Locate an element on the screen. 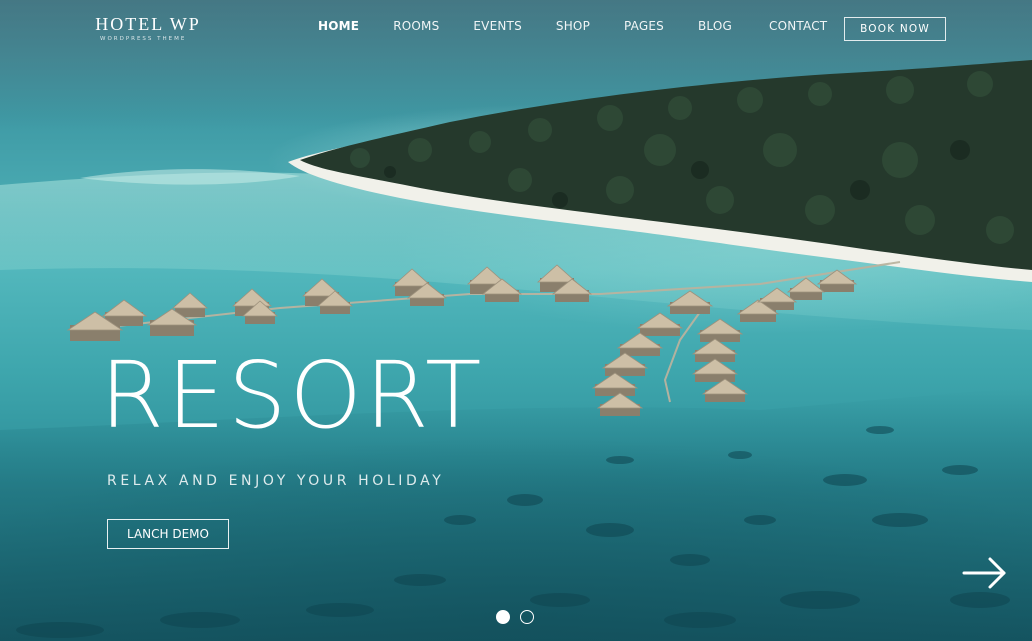 The height and width of the screenshot is (641, 1032). brand-logo: HOTEL WP WORDPRESS THEME is located at coordinates (148, 28).